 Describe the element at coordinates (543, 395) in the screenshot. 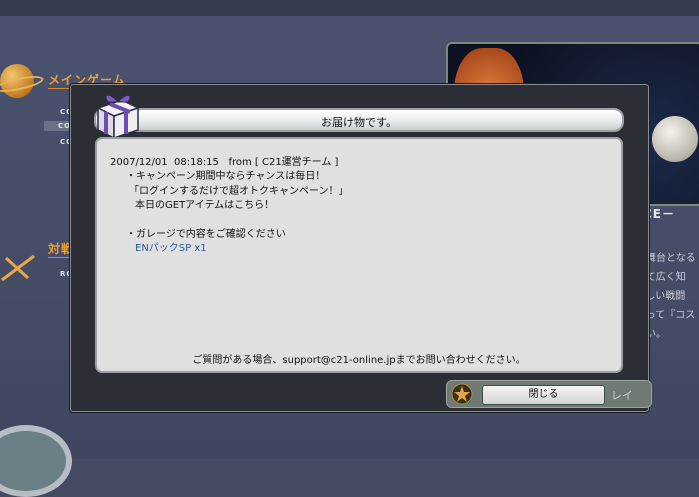

I see `close-button: 閉じる` at that location.